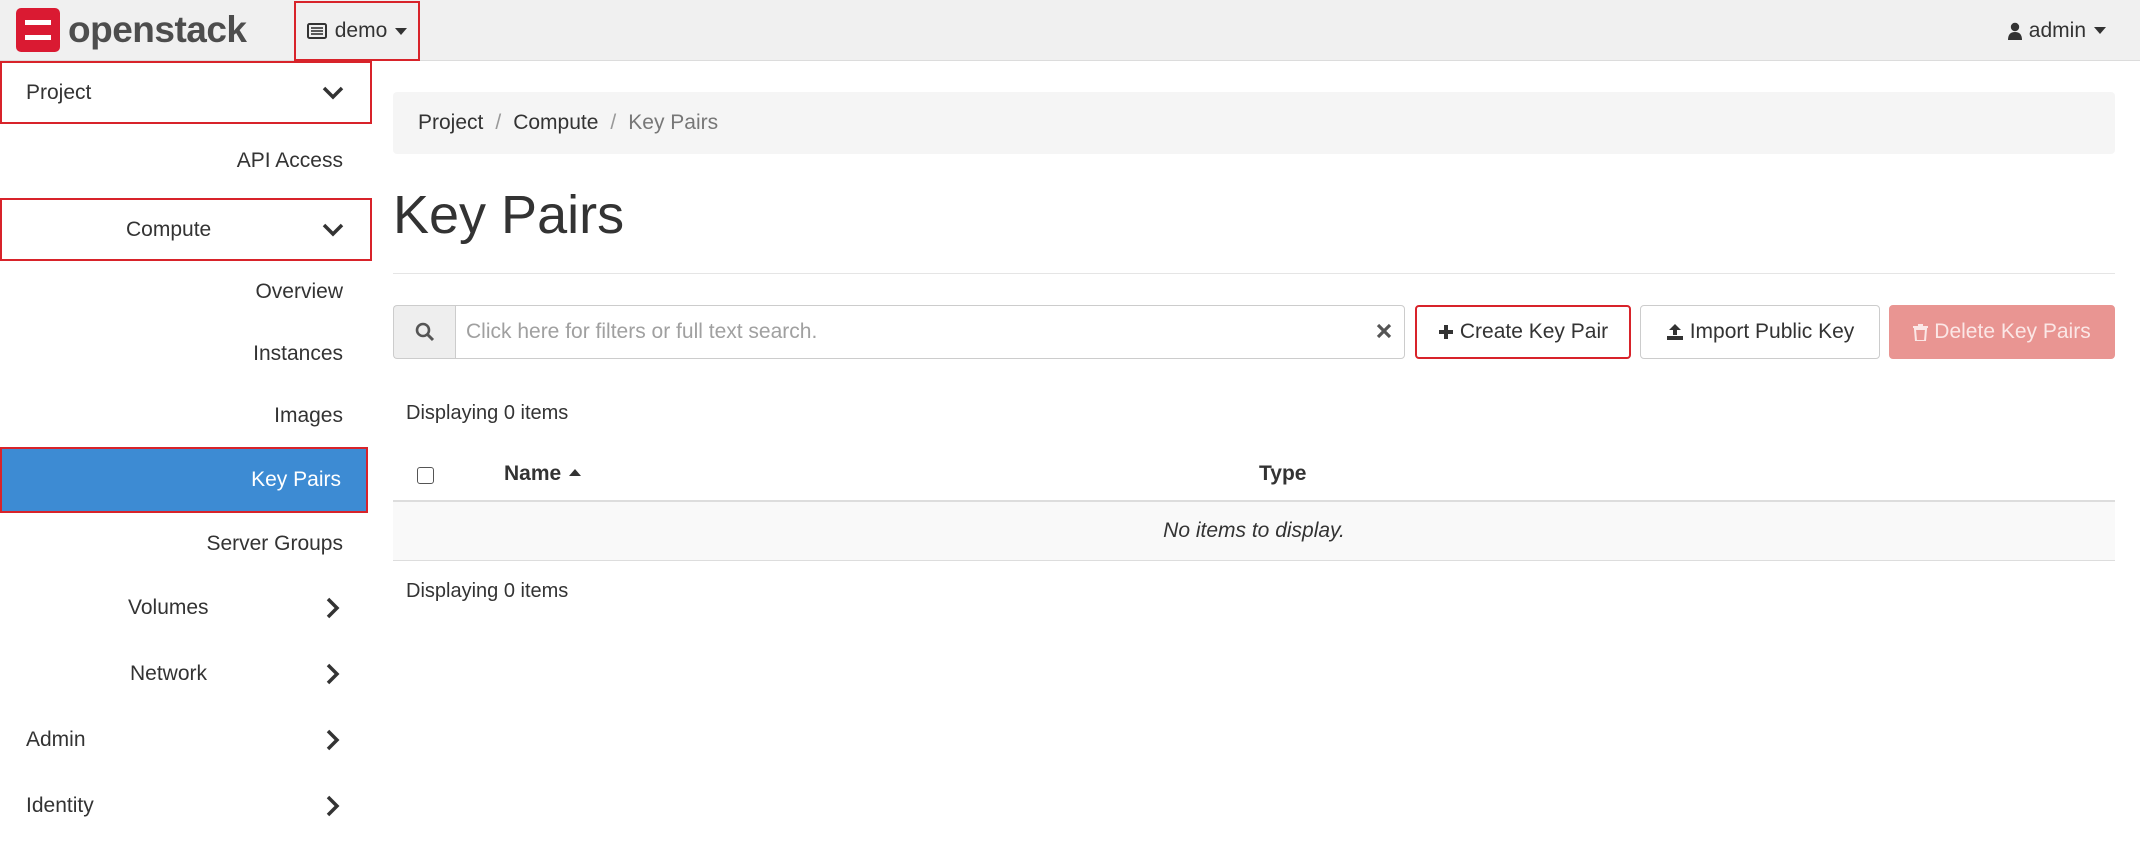 This screenshot has height=843, width=2140. Describe the element at coordinates (56, 739) in the screenshot. I see `sidebar-item-label: Admin` at that location.